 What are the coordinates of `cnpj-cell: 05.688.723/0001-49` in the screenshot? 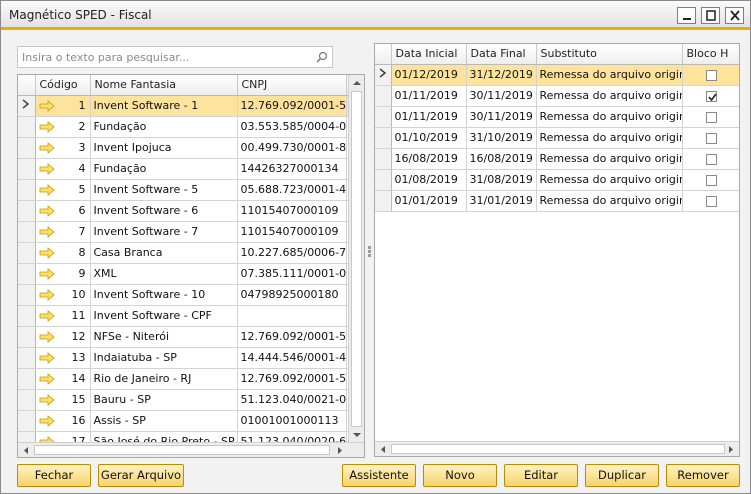 It's located at (292, 190).